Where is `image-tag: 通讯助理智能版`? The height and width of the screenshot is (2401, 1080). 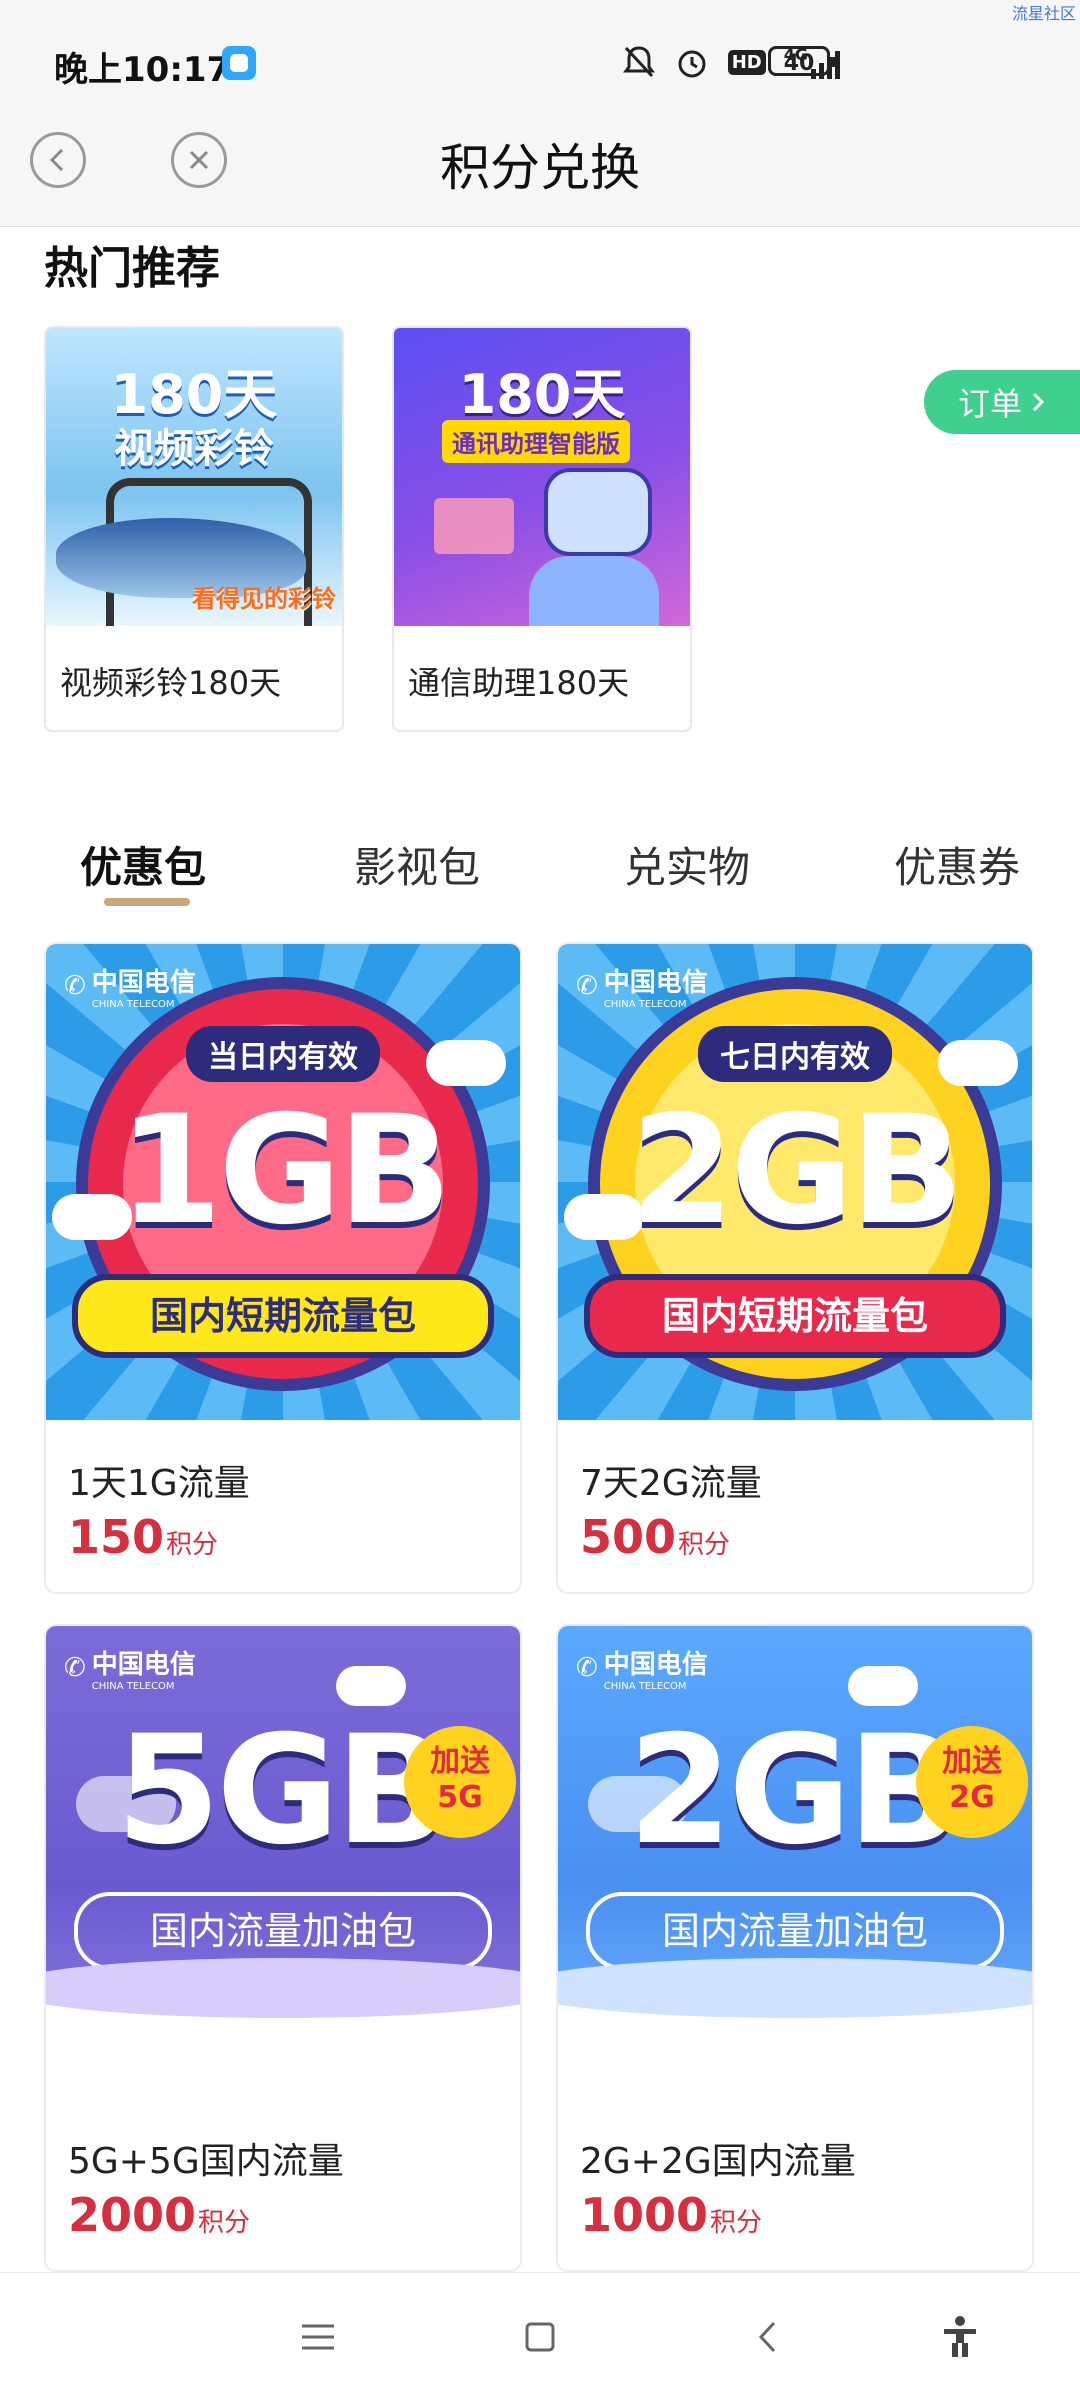 image-tag: 通讯助理智能版 is located at coordinates (536, 441).